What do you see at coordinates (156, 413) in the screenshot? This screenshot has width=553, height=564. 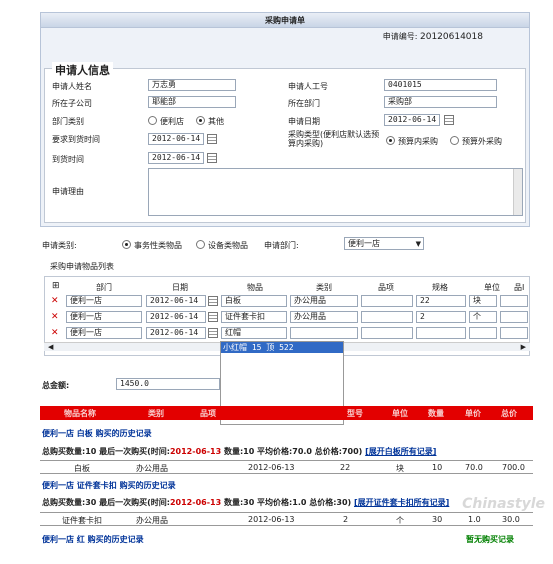 I see `history-col-header: 类别` at bounding box center [156, 413].